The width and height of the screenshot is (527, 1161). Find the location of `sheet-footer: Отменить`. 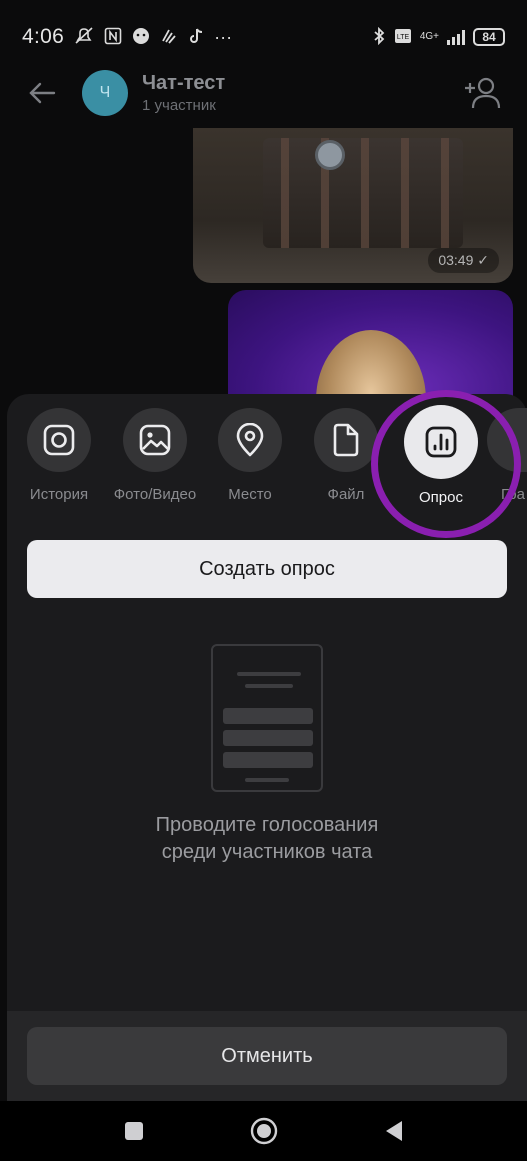

sheet-footer: Отменить is located at coordinates (267, 1056).